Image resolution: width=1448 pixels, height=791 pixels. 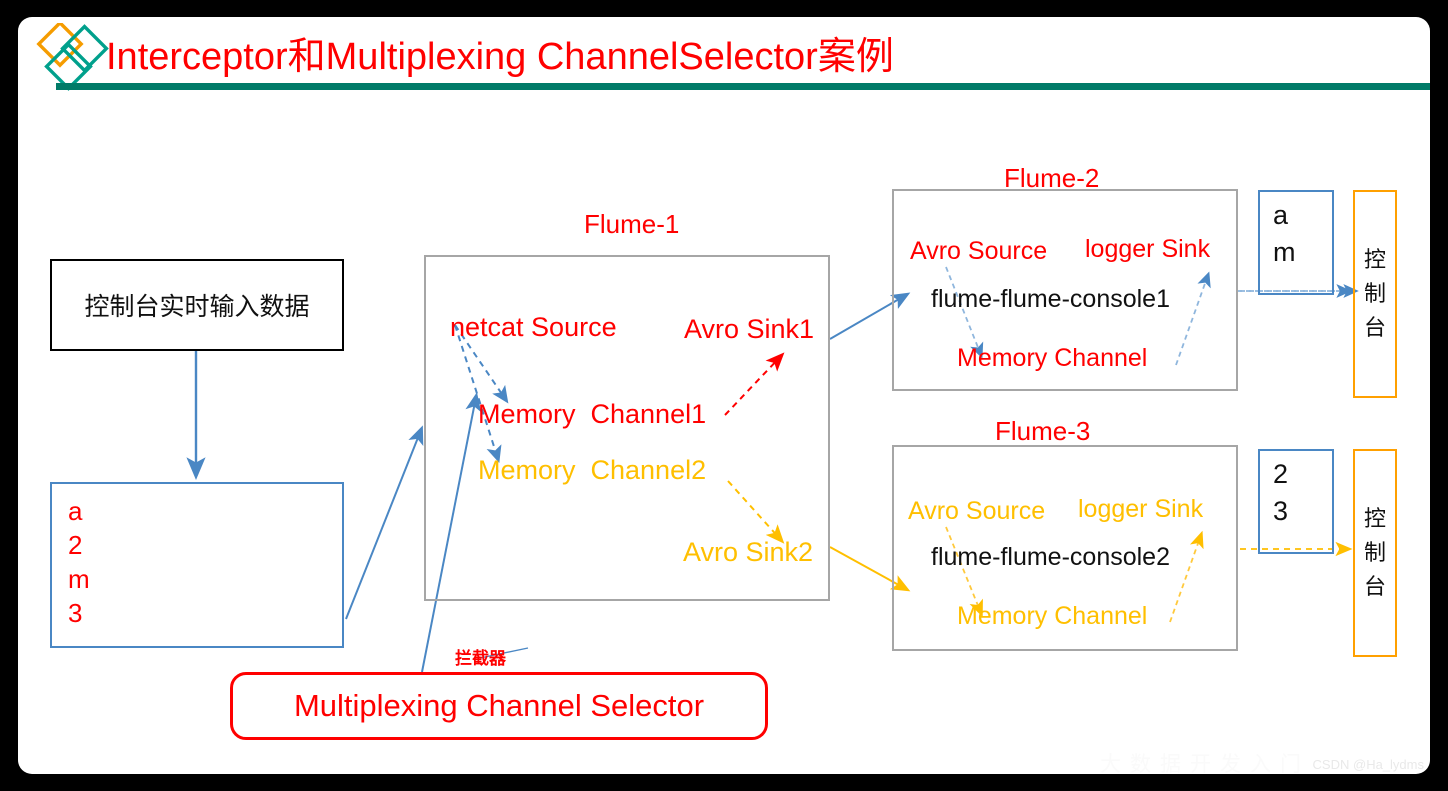 I want to click on flume1-channel2-label: Memory Channel2, so click(x=592, y=470).